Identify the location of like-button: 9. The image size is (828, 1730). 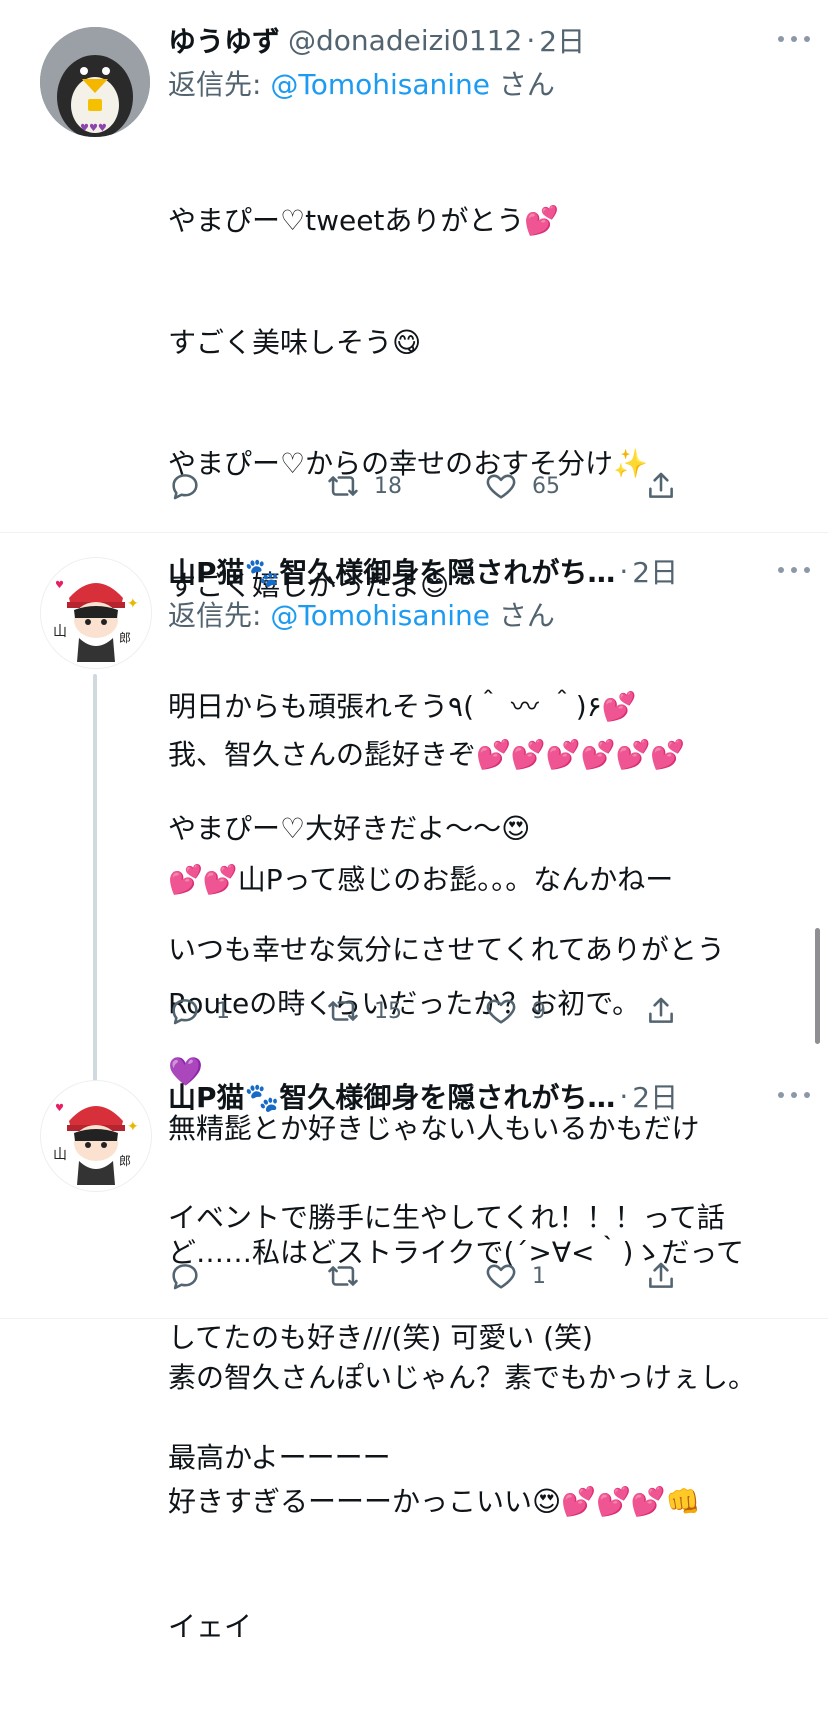
(515, 1011).